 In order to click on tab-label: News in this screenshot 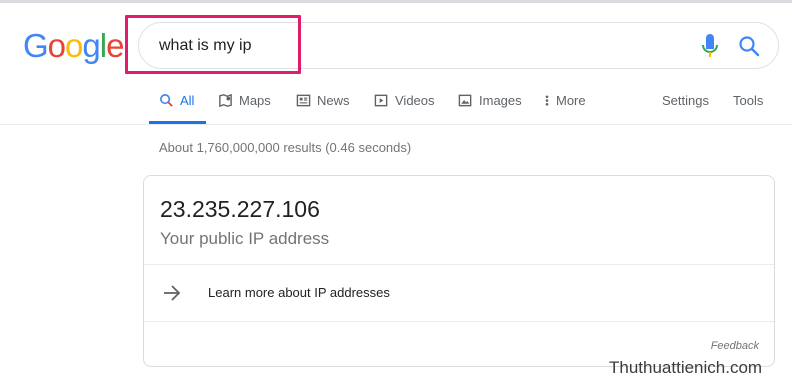, I will do `click(333, 100)`.